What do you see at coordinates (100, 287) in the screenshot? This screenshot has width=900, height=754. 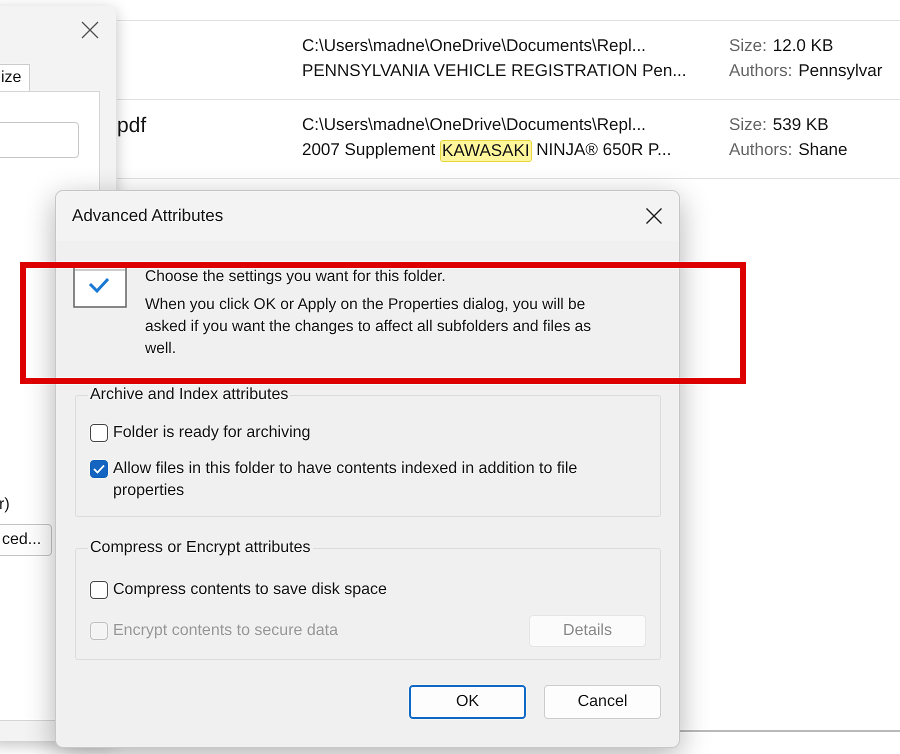 I see `checked-window-icon` at bounding box center [100, 287].